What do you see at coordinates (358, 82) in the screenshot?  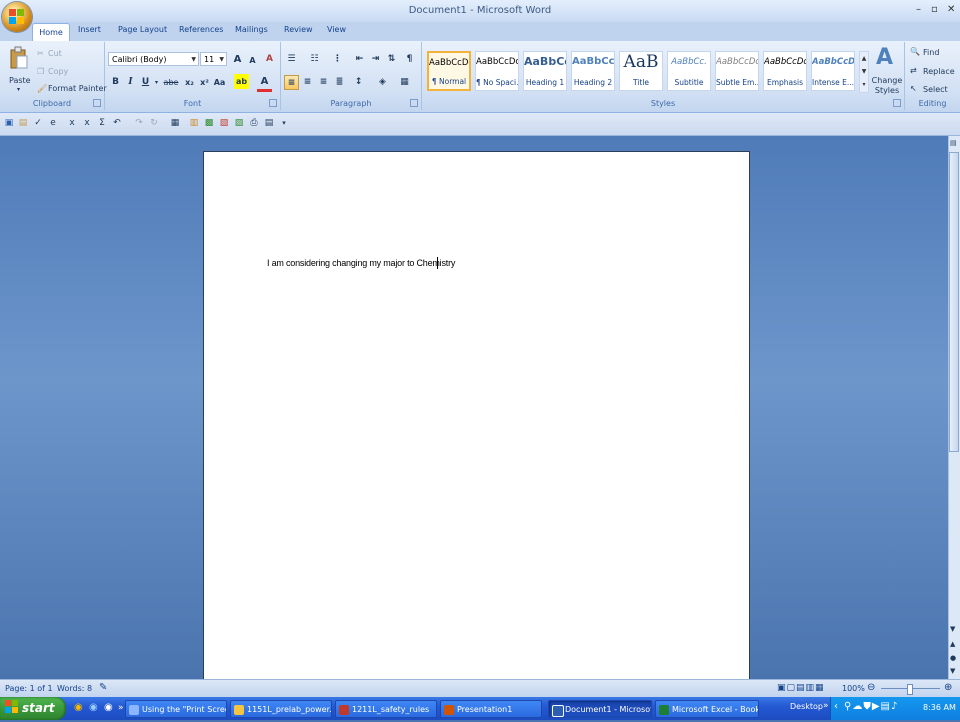 I see `line-spacing-icon: ↕` at bounding box center [358, 82].